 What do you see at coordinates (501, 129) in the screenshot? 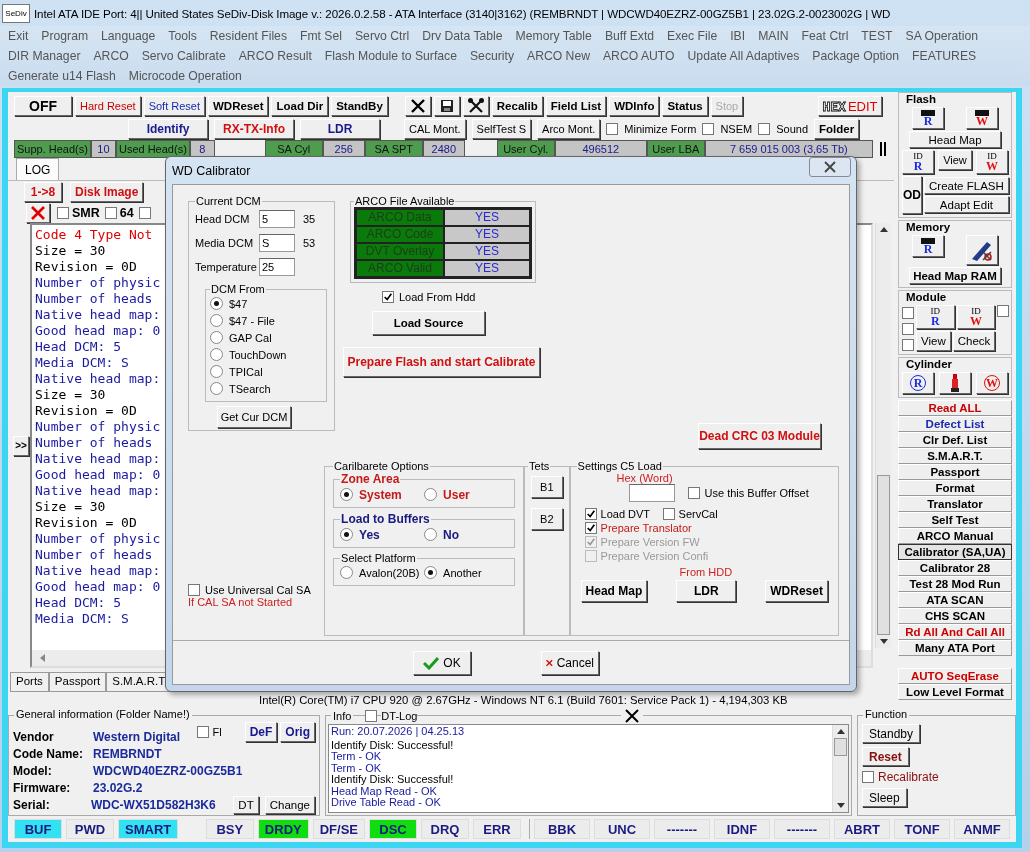
I see `toolbar-button: SelfTest S` at bounding box center [501, 129].